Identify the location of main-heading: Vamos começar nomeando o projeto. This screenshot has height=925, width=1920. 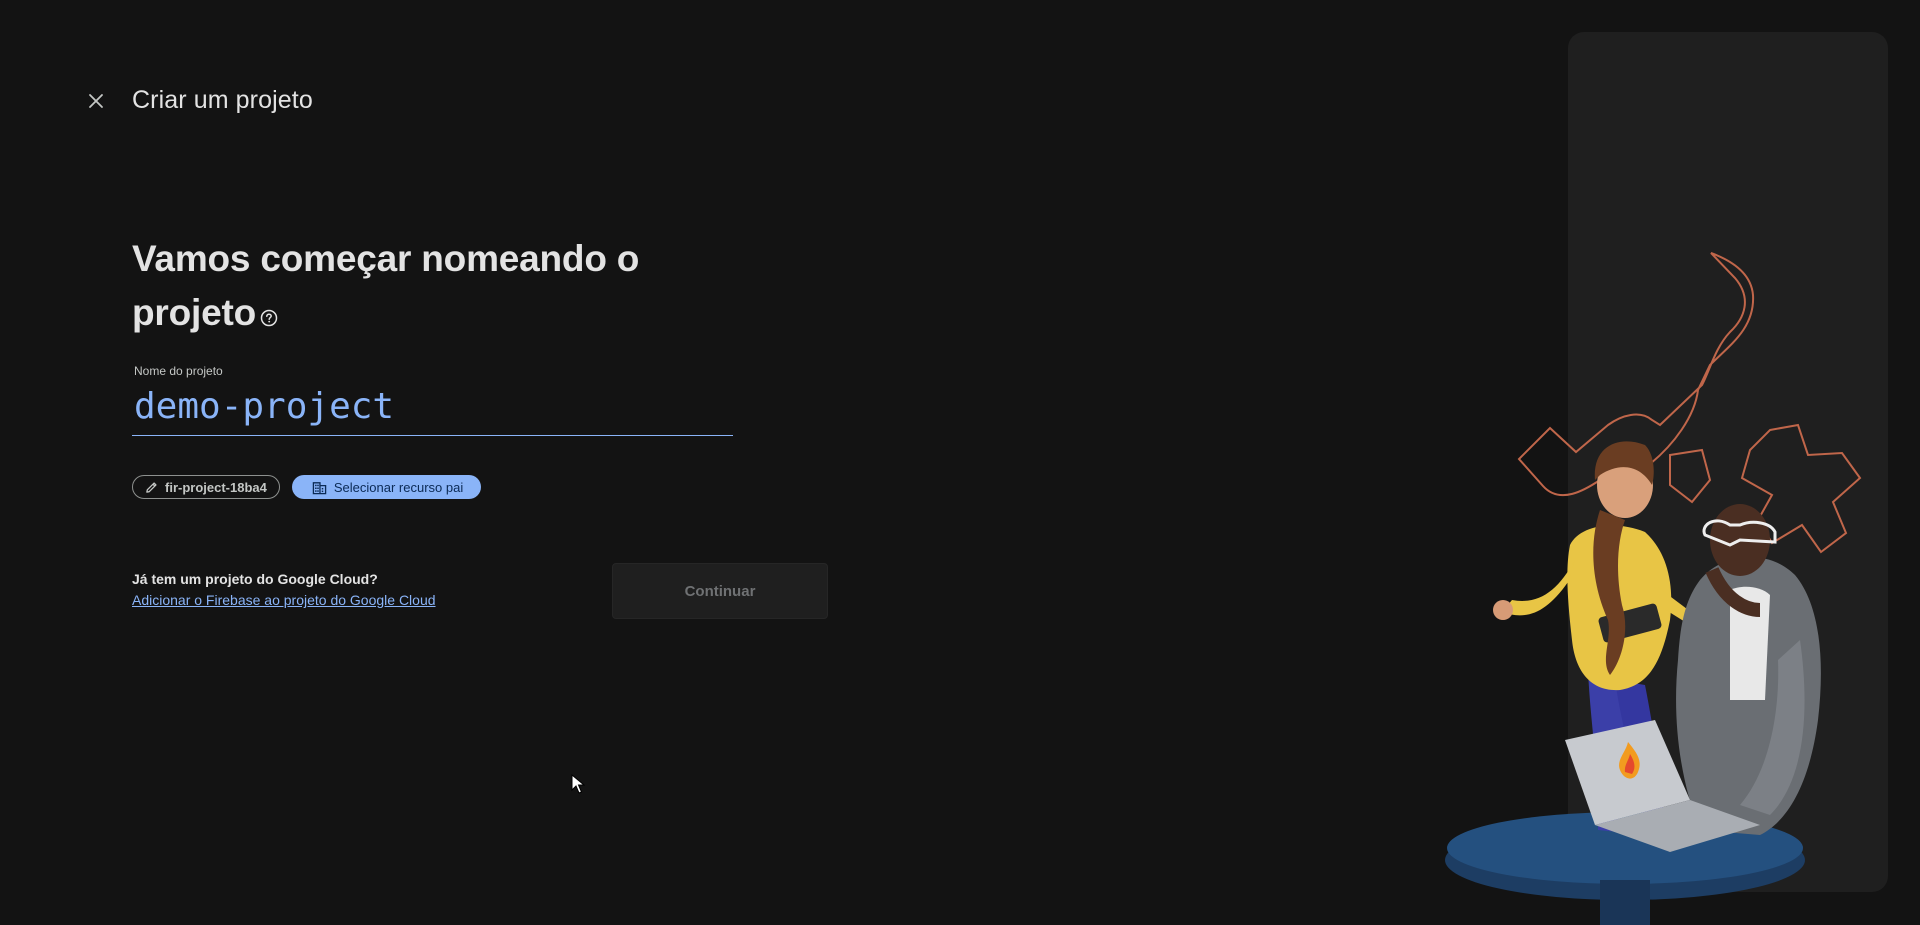
(412, 287).